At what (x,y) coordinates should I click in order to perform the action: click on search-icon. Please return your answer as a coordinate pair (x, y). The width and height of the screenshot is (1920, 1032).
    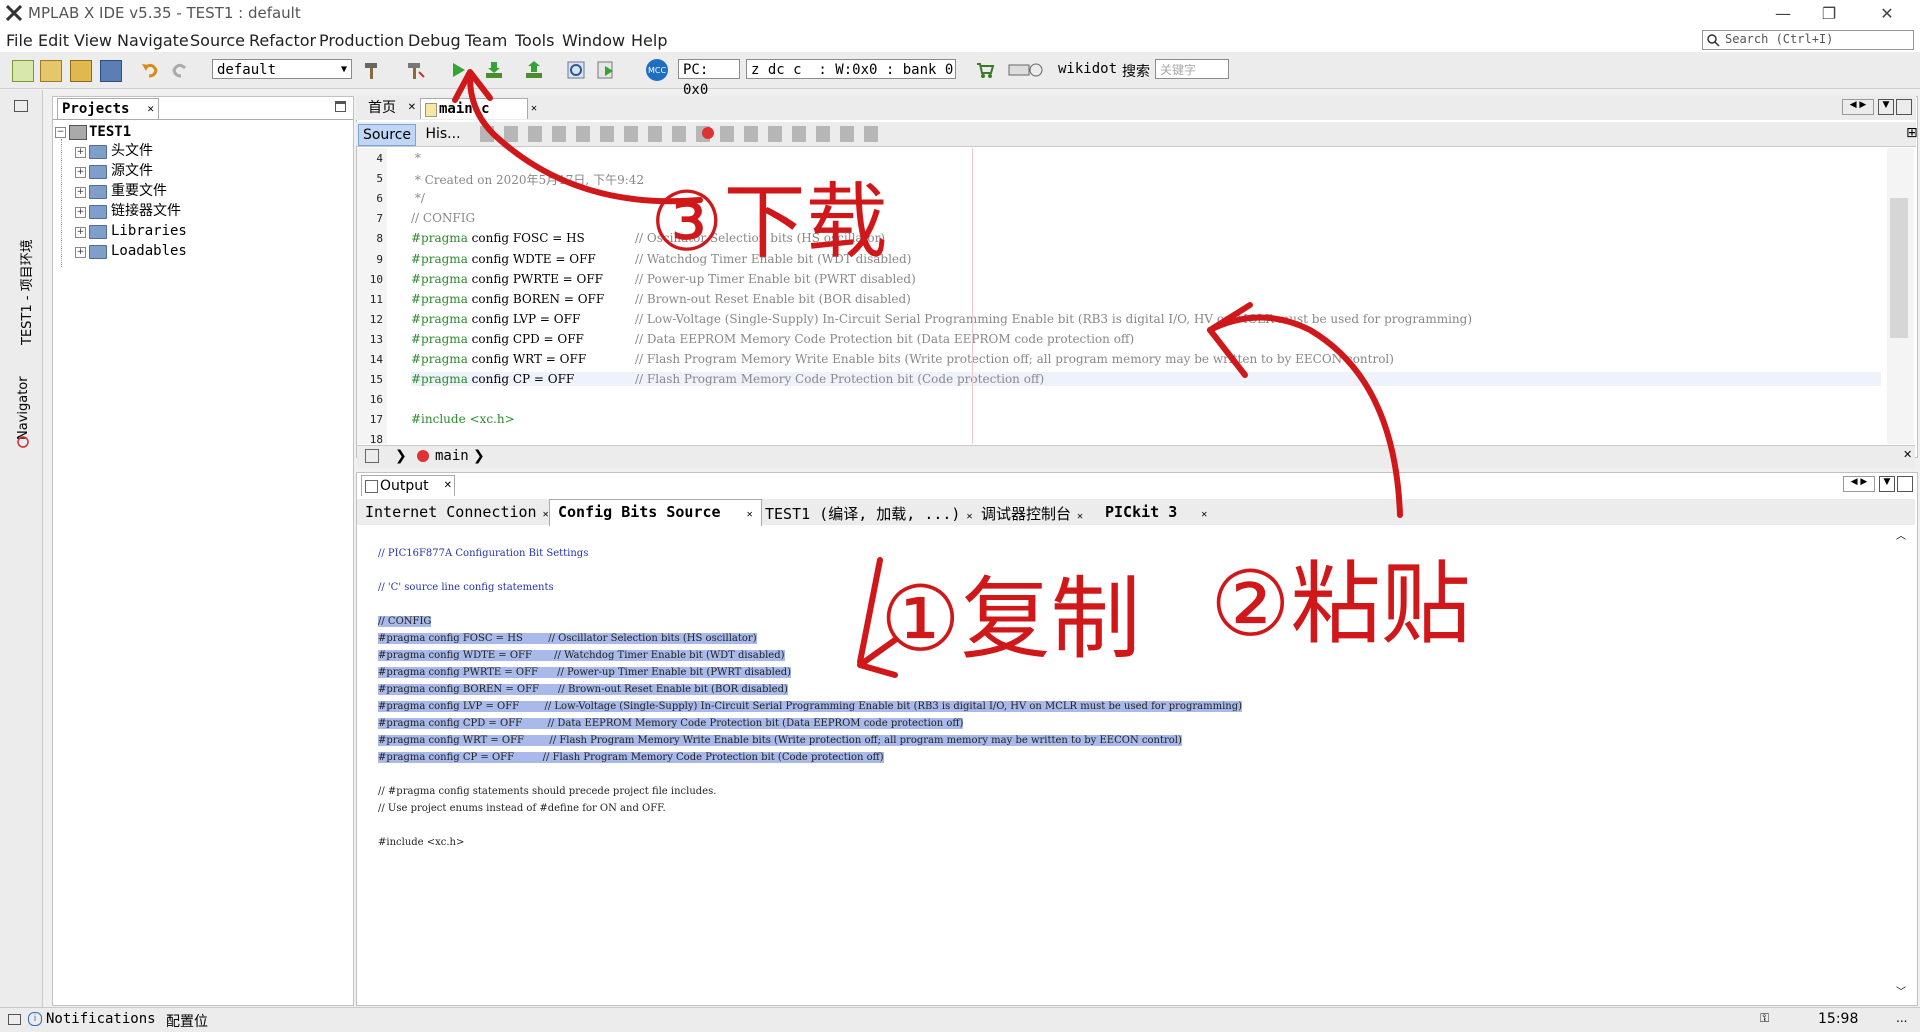
    Looking at the image, I should click on (1713, 40).